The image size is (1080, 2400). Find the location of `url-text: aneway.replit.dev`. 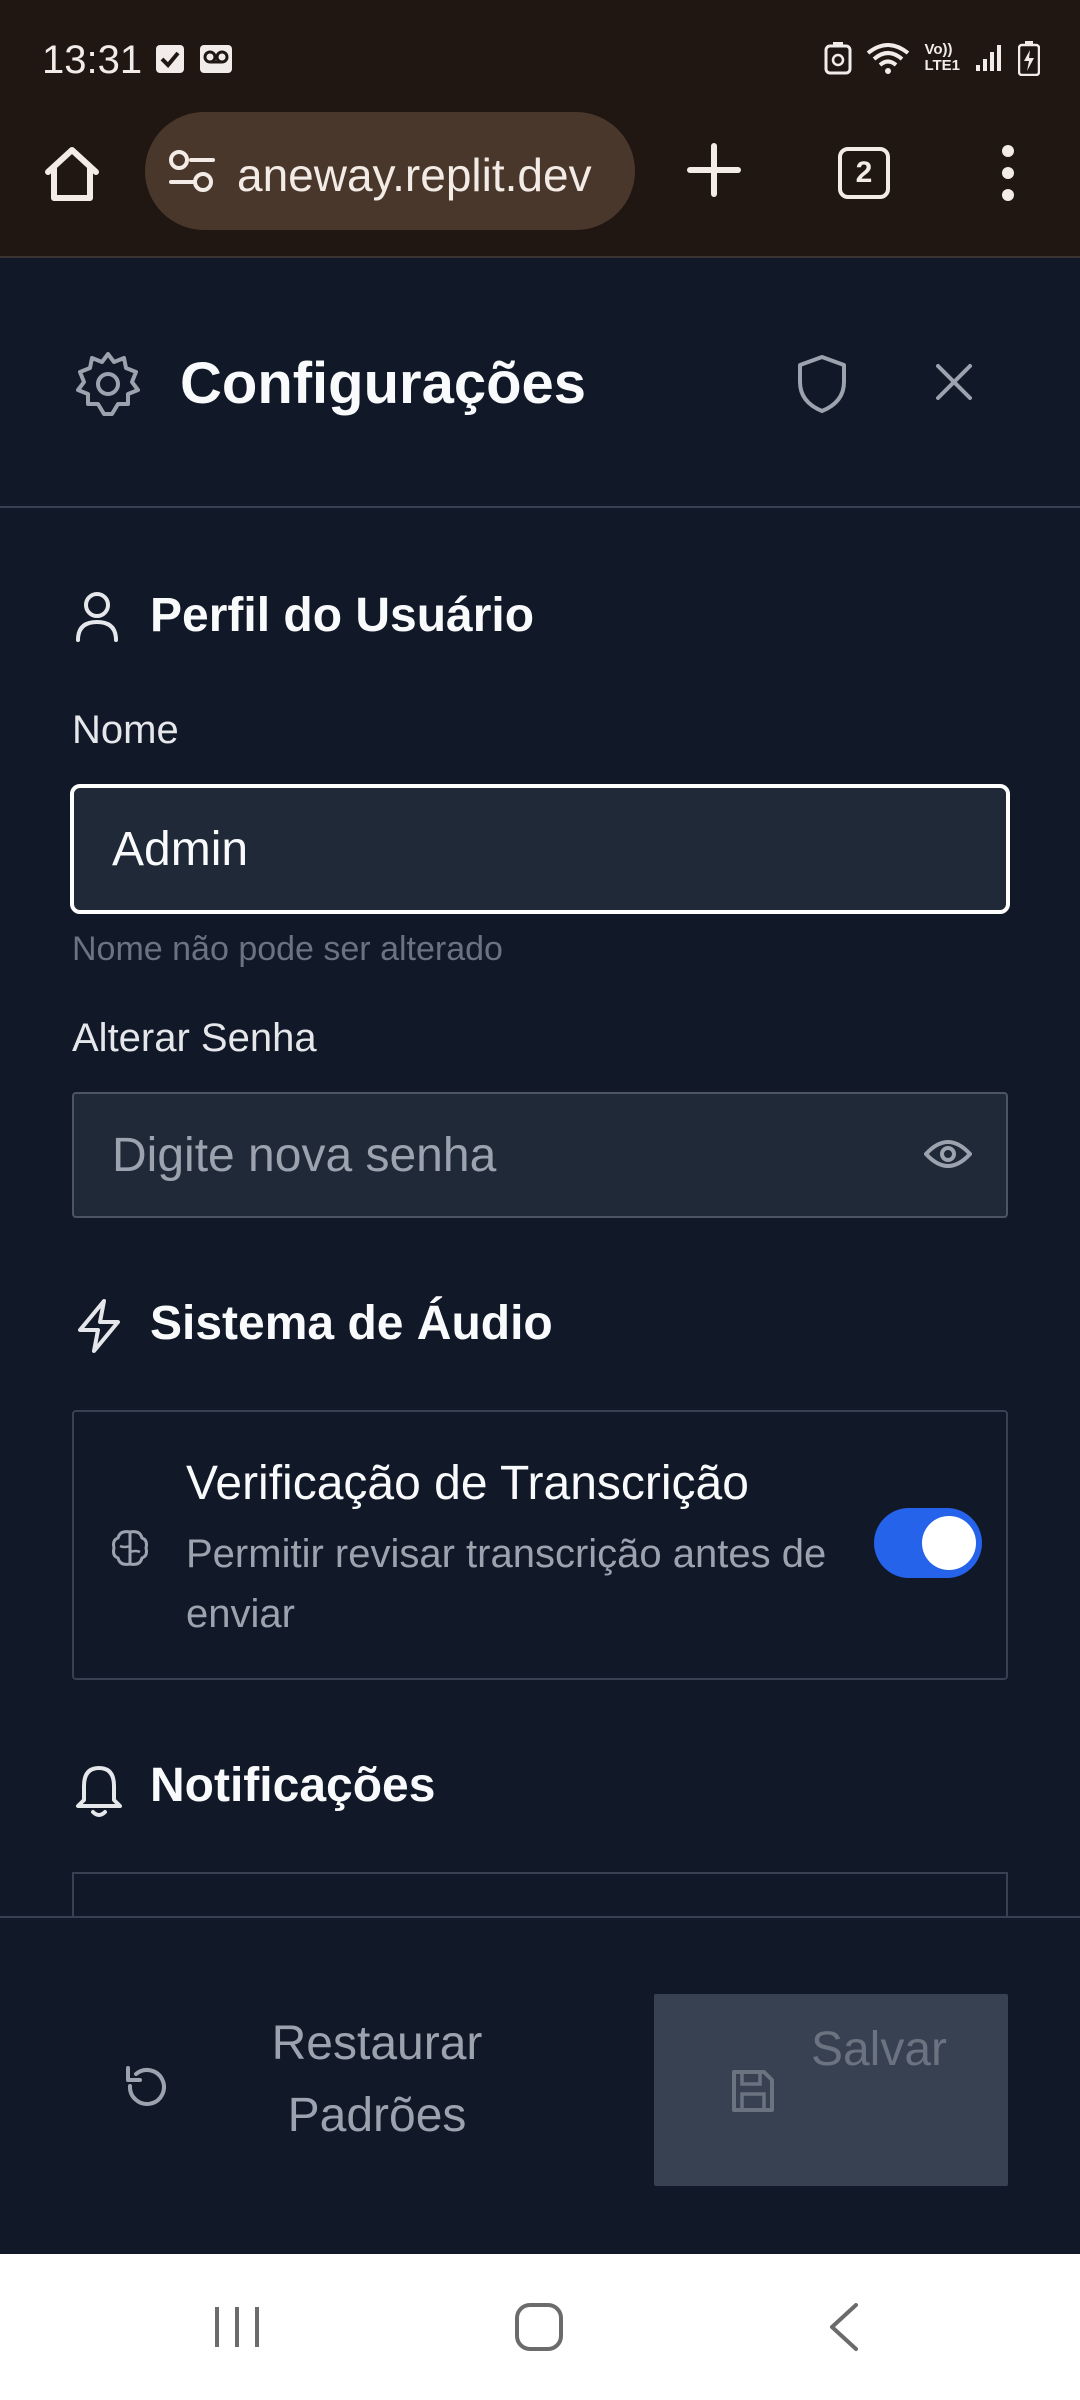

url-text: aneway.replit.dev is located at coordinates (427, 175).